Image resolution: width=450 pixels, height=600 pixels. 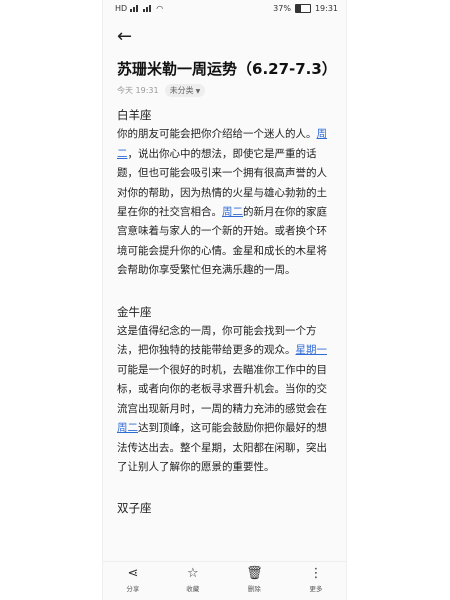 I want to click on link-tuesday-2: 周二, so click(x=232, y=212).